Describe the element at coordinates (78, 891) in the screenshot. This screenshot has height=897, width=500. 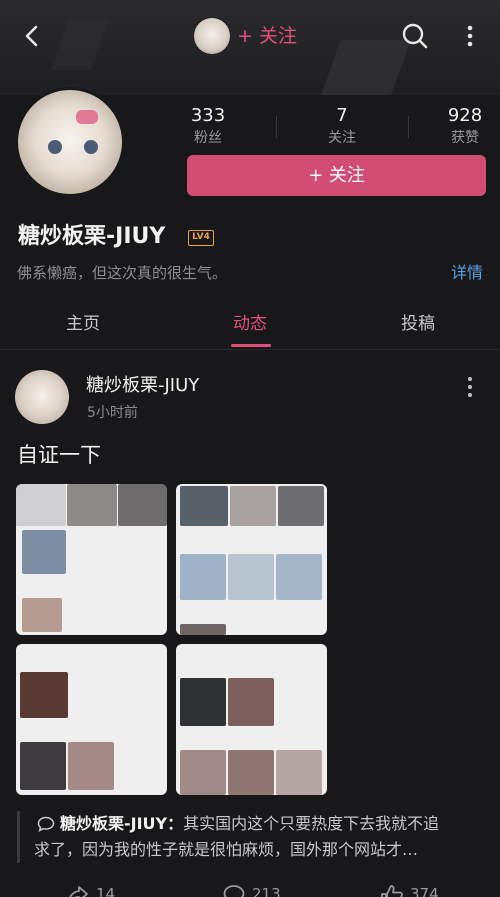
I see `share-icon` at that location.